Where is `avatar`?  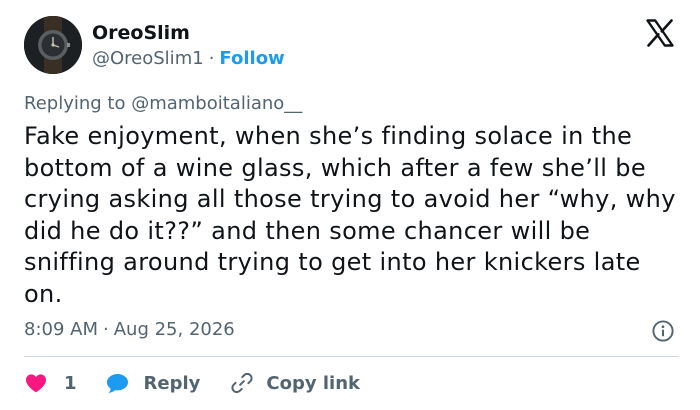 avatar is located at coordinates (53, 45).